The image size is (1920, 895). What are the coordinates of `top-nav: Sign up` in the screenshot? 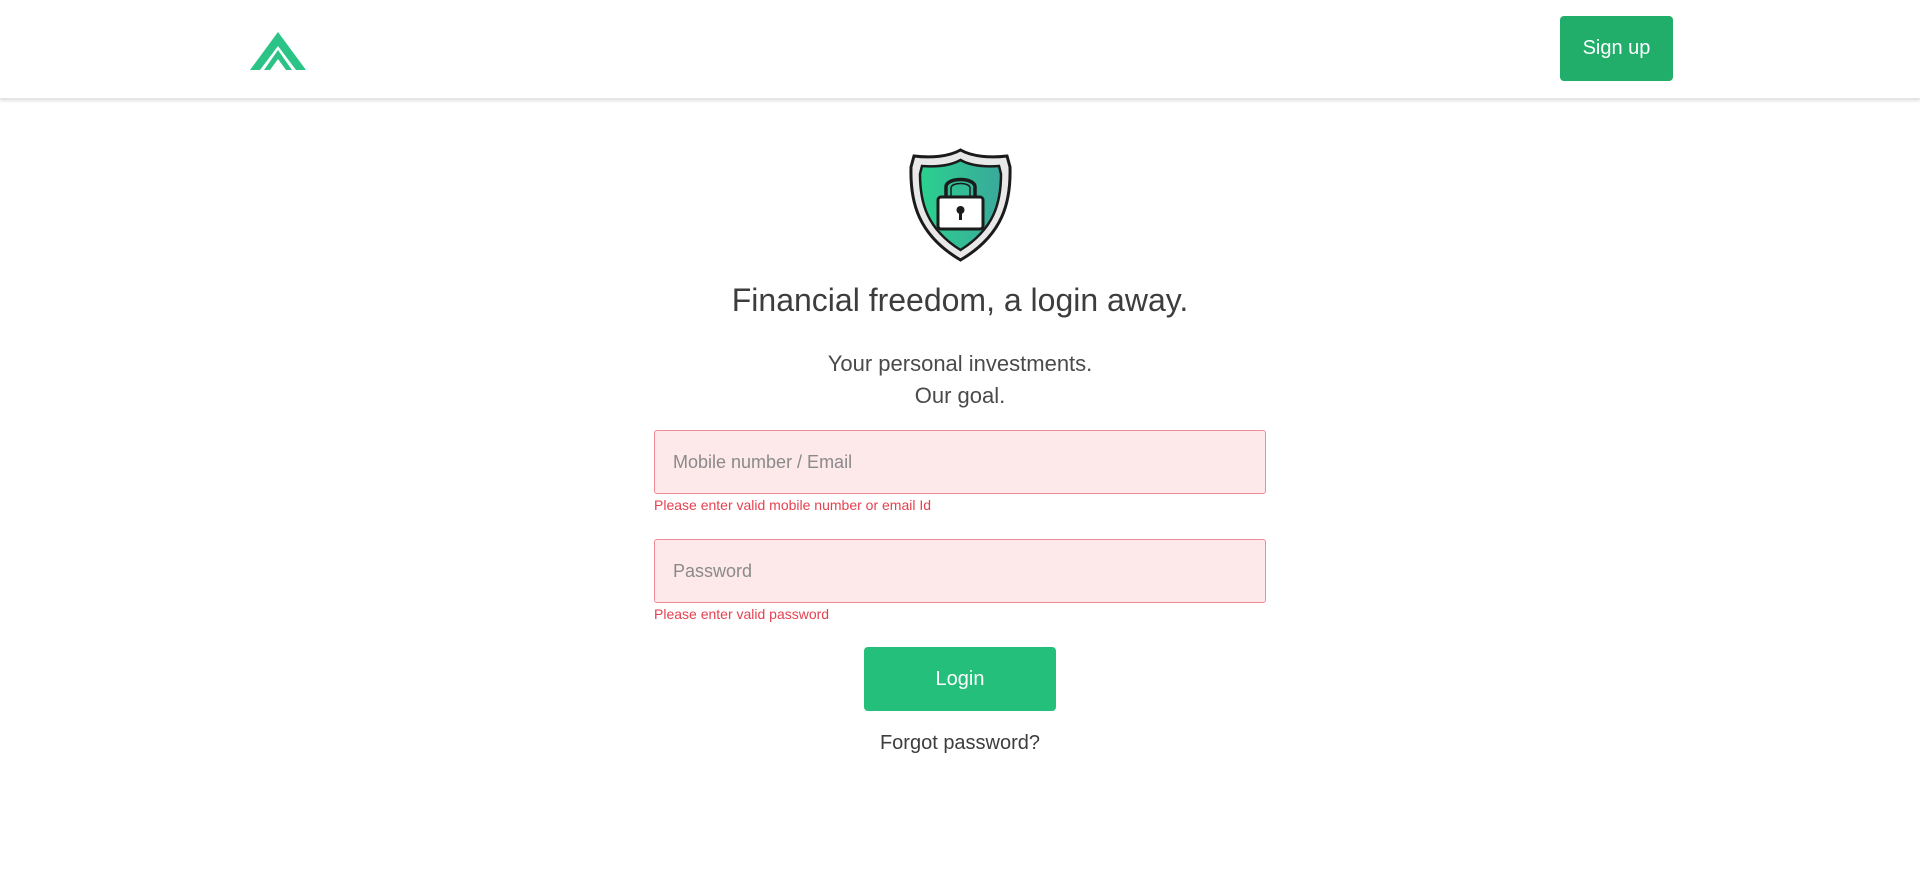 It's located at (960, 49).